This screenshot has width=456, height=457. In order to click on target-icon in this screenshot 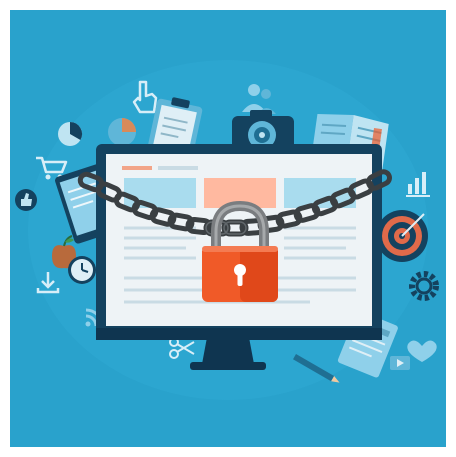, I will do `click(402, 236)`.